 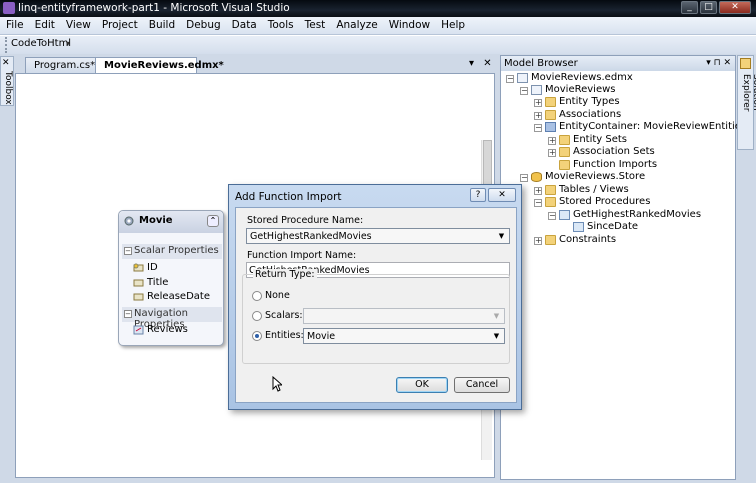 I want to click on tree-edmx-file: MovieReviews.edmx, so click(x=575, y=77).